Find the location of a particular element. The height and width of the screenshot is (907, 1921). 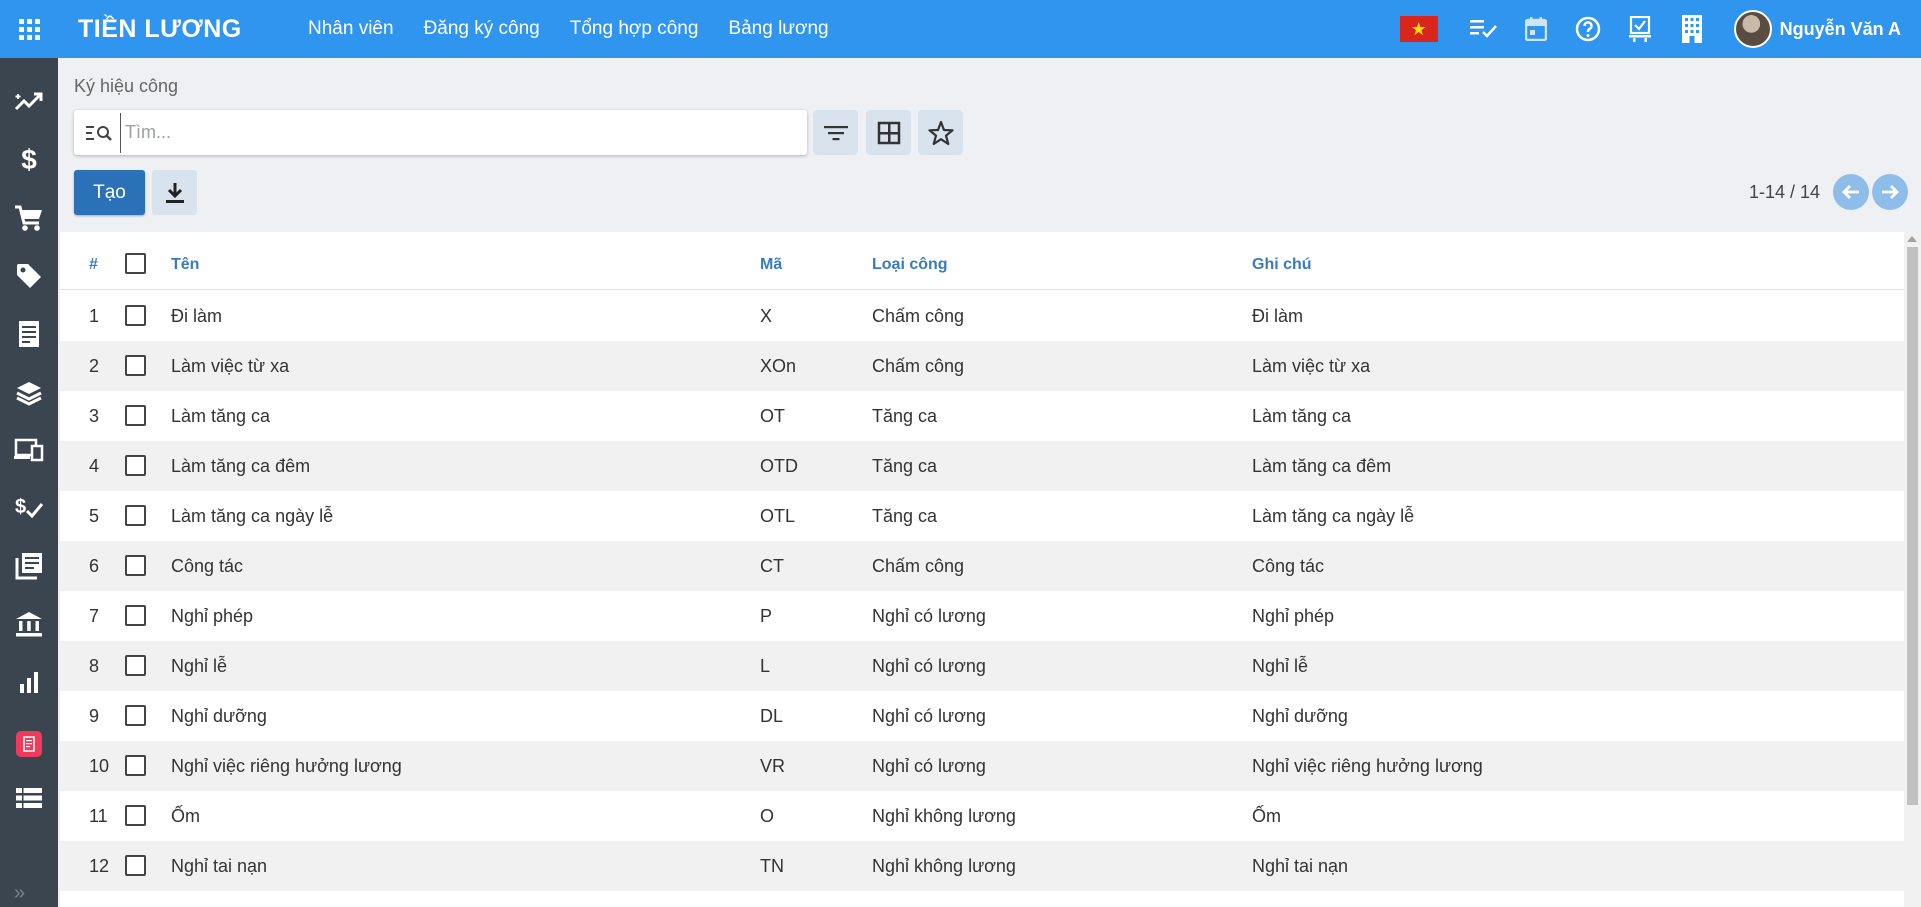

row-note: Nghỉ tai nạn is located at coordinates (1300, 866).